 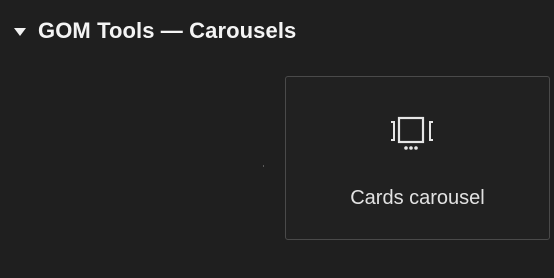 I want to click on category-header: GOM Tools — Carousels, so click(x=155, y=31).